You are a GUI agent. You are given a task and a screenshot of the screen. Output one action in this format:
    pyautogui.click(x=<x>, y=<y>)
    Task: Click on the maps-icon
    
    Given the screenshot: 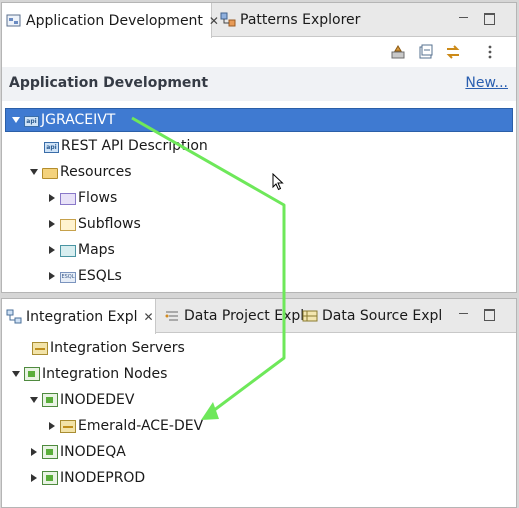 What is the action you would take?
    pyautogui.click(x=68, y=251)
    